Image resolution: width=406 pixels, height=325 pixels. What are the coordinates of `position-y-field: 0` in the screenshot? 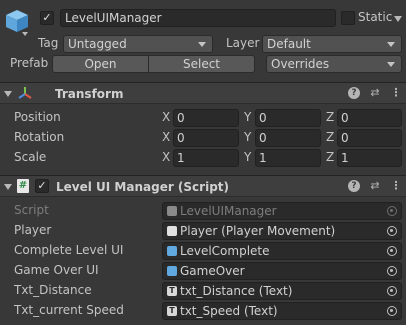 It's located at (288, 118).